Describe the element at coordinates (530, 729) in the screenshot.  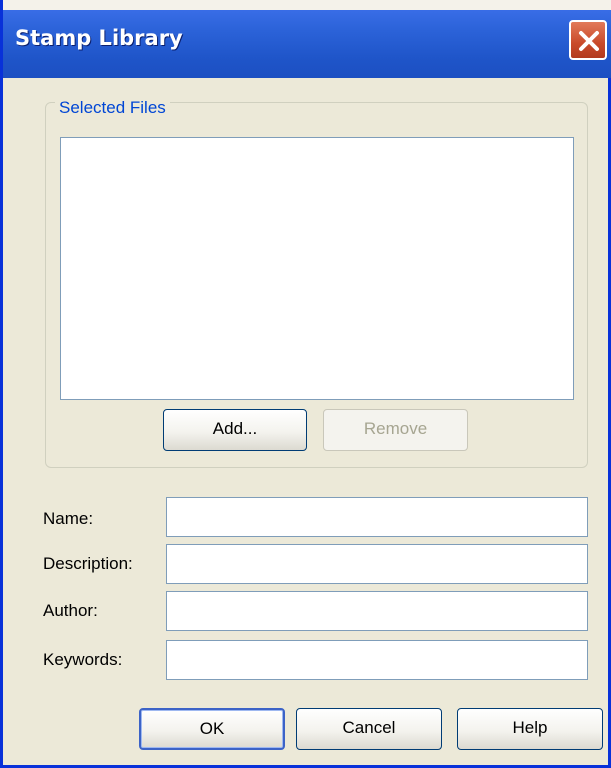
I see `help-button: Help` at that location.